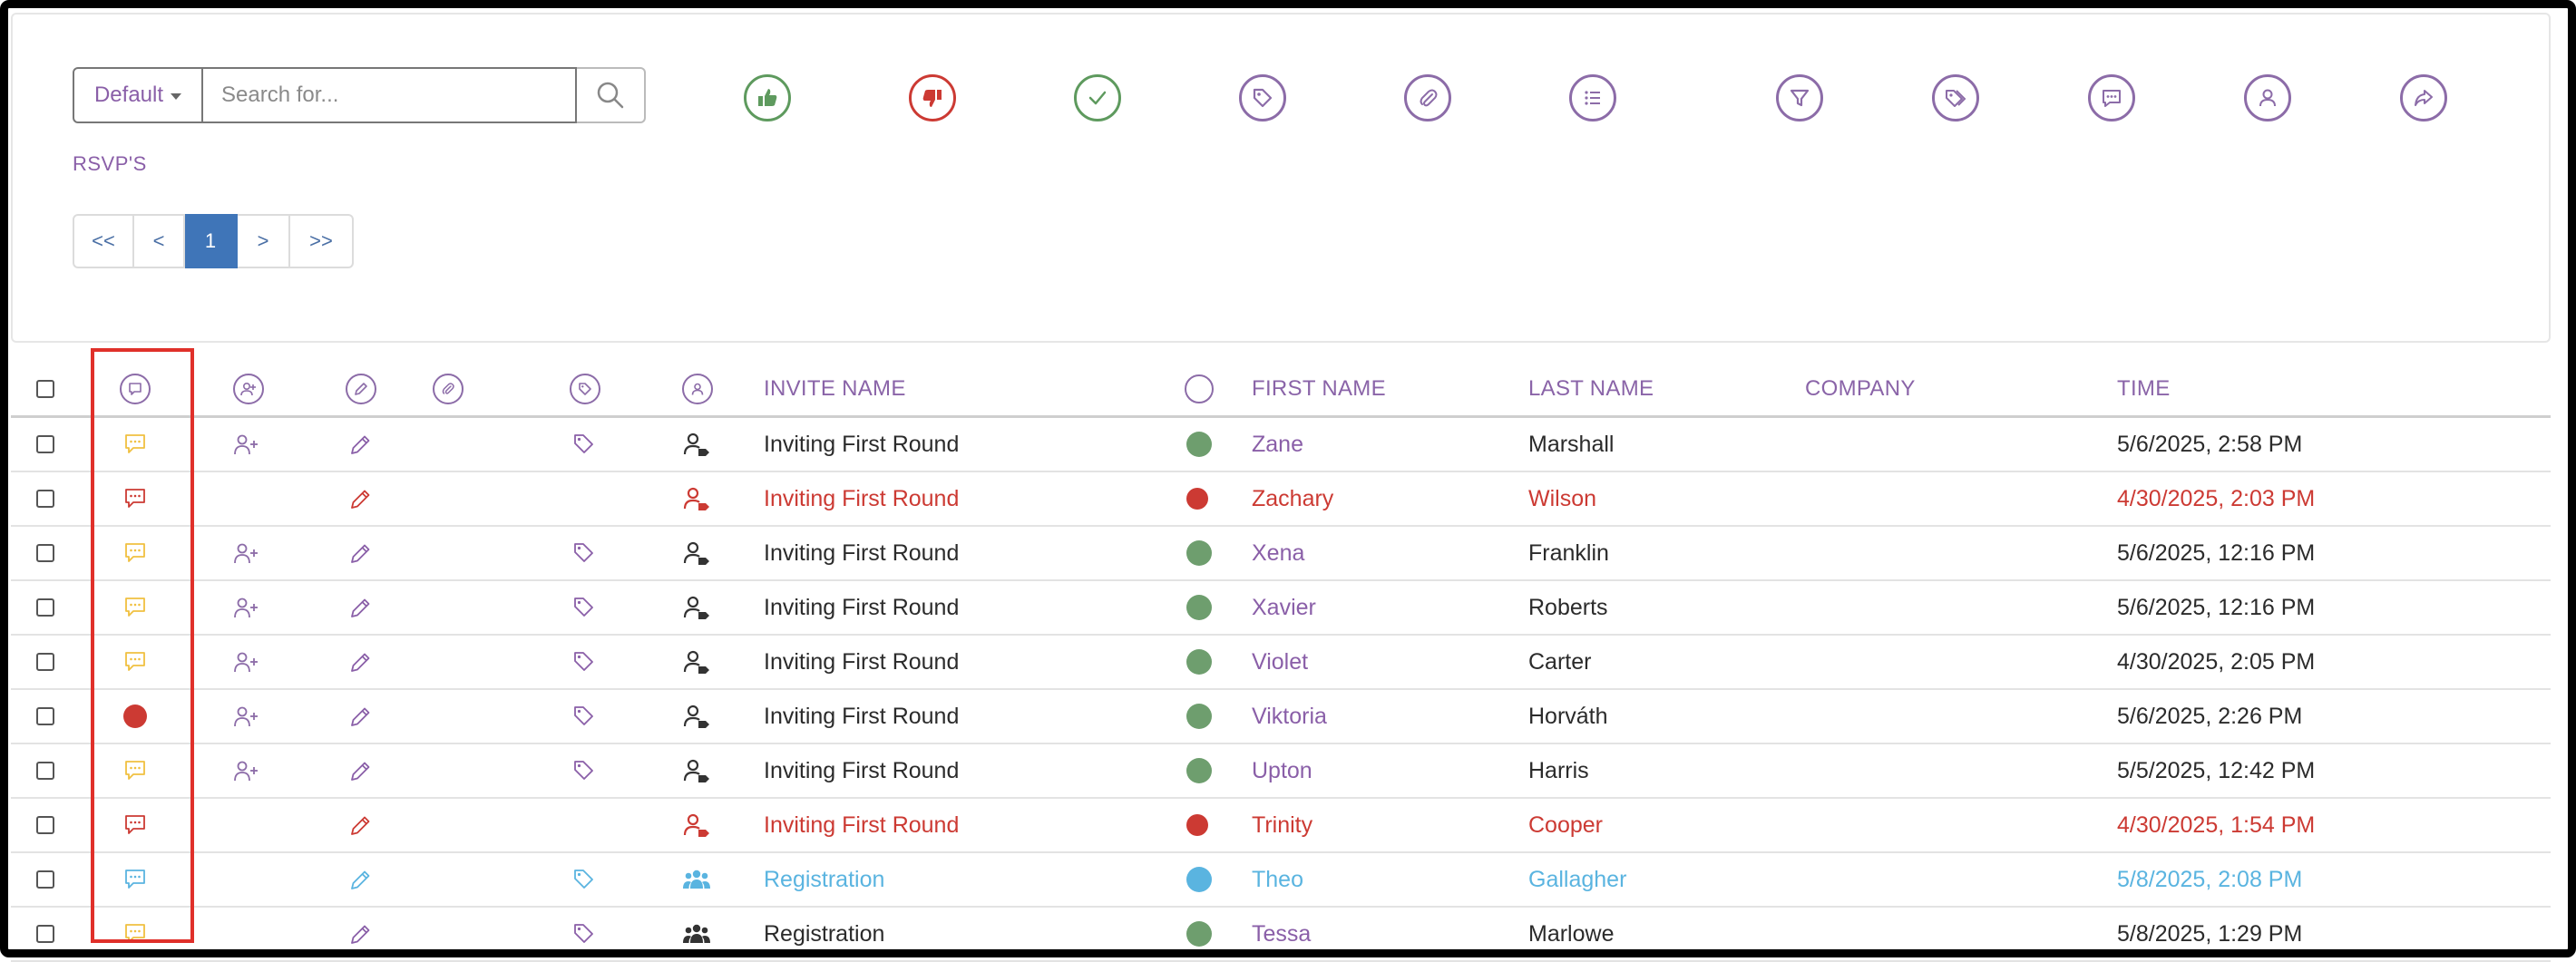 The height and width of the screenshot is (962, 2576). Describe the element at coordinates (932, 97) in the screenshot. I see `thumbs-down-icon` at that location.